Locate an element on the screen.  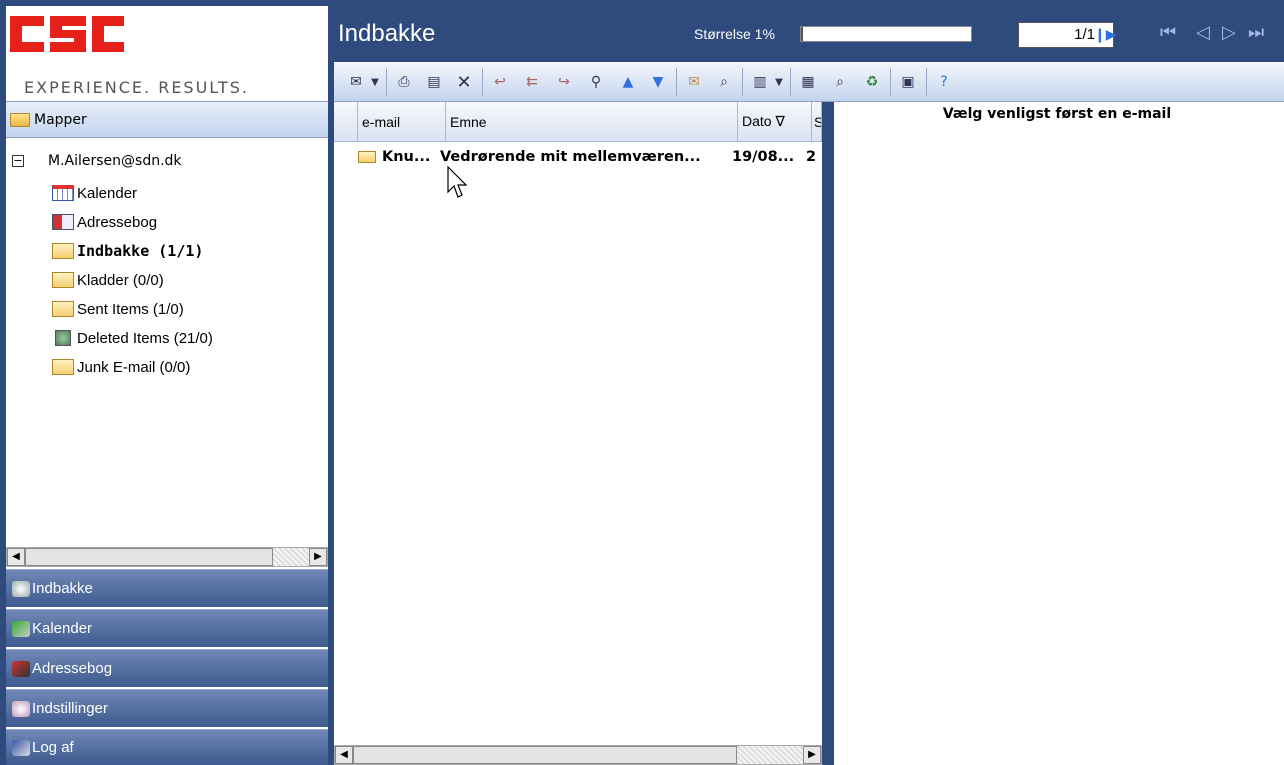
collapse-icon: − is located at coordinates (18, 161).